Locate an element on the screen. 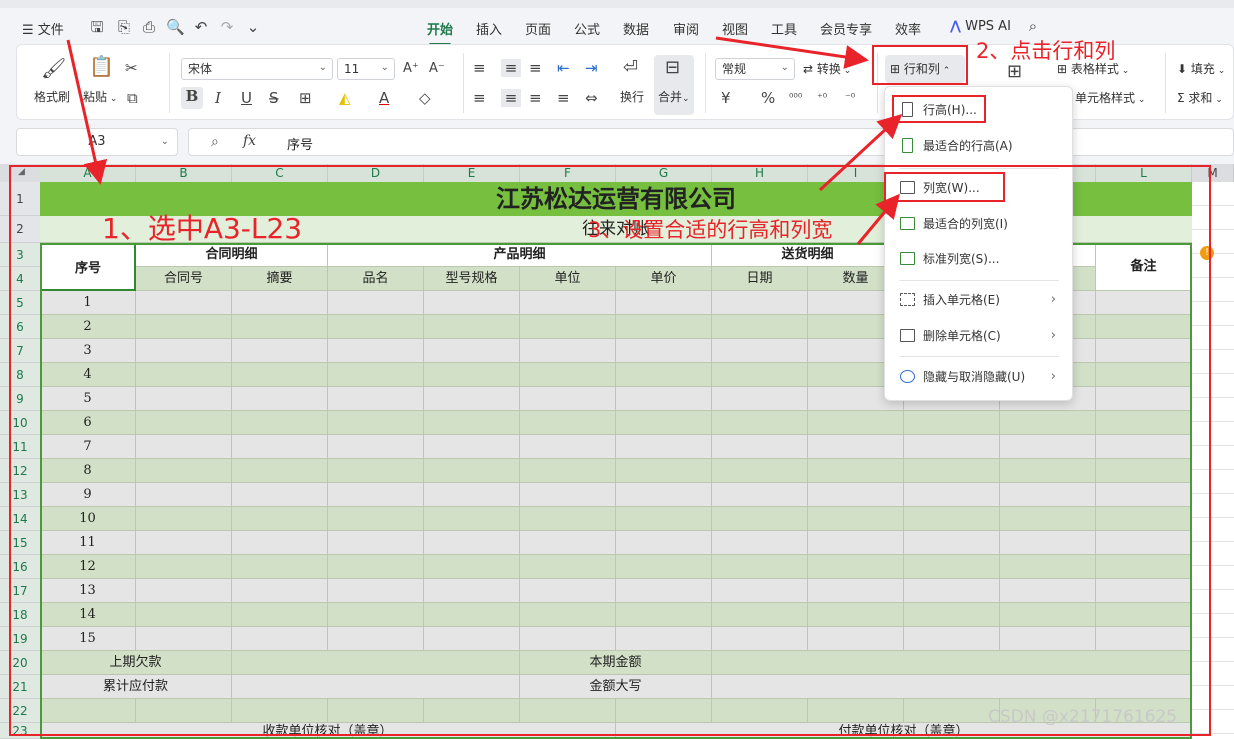  arrow-step2 is located at coordinates (792, 52).